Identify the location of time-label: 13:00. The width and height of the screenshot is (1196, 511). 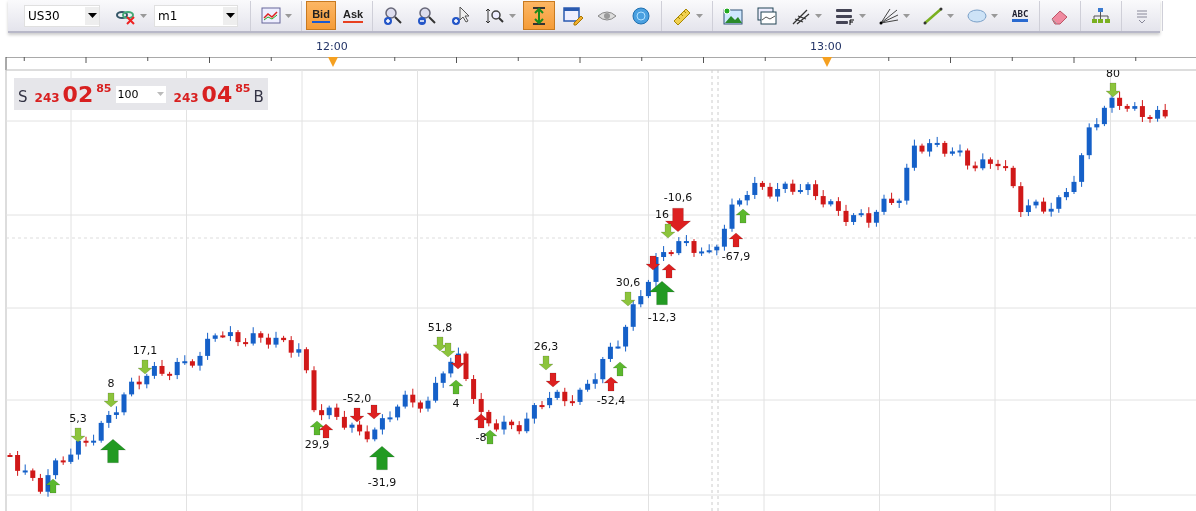
(826, 46).